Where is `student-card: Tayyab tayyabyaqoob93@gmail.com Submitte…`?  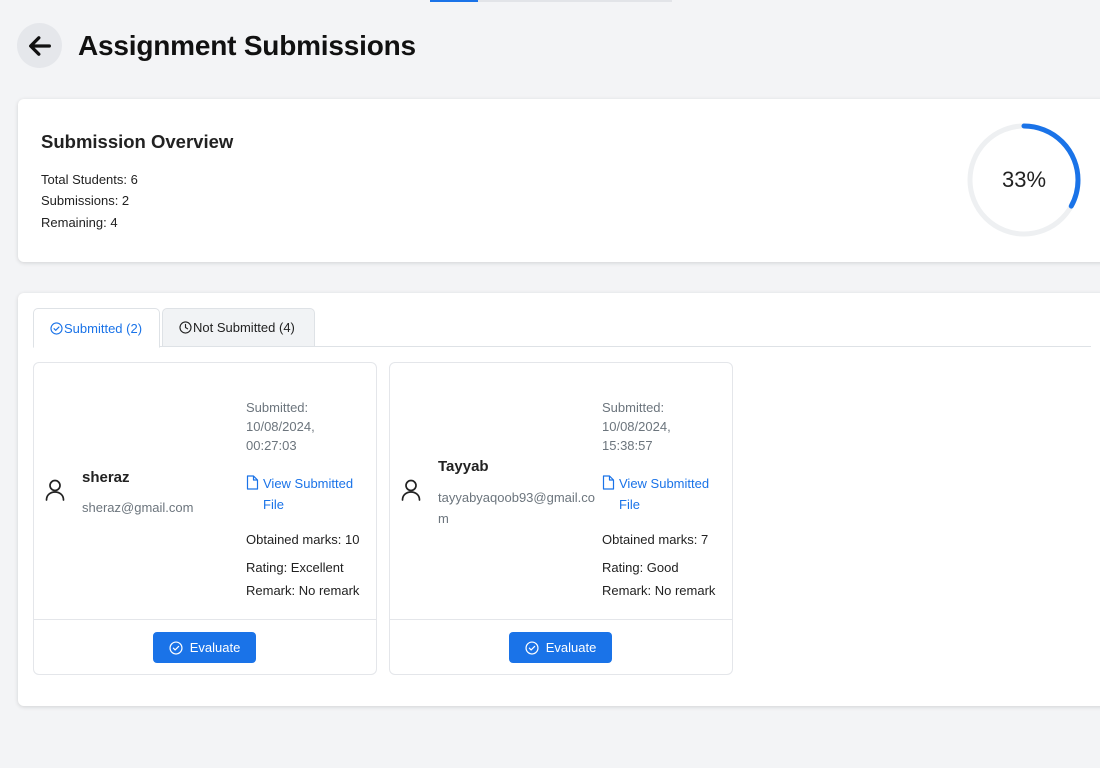
student-card: Tayyab tayyabyaqoob93@gmail.com Submitte… is located at coordinates (561, 518).